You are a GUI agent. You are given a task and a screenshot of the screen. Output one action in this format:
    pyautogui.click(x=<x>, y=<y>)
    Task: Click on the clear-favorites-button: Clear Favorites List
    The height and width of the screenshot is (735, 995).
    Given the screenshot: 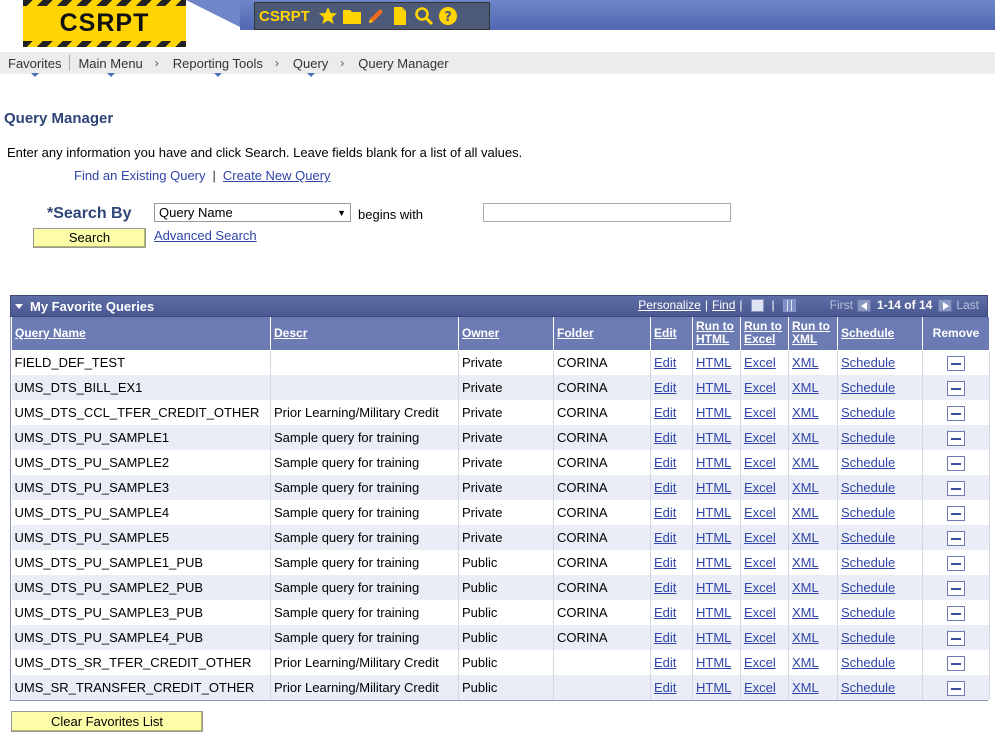 What is the action you would take?
    pyautogui.click(x=107, y=721)
    